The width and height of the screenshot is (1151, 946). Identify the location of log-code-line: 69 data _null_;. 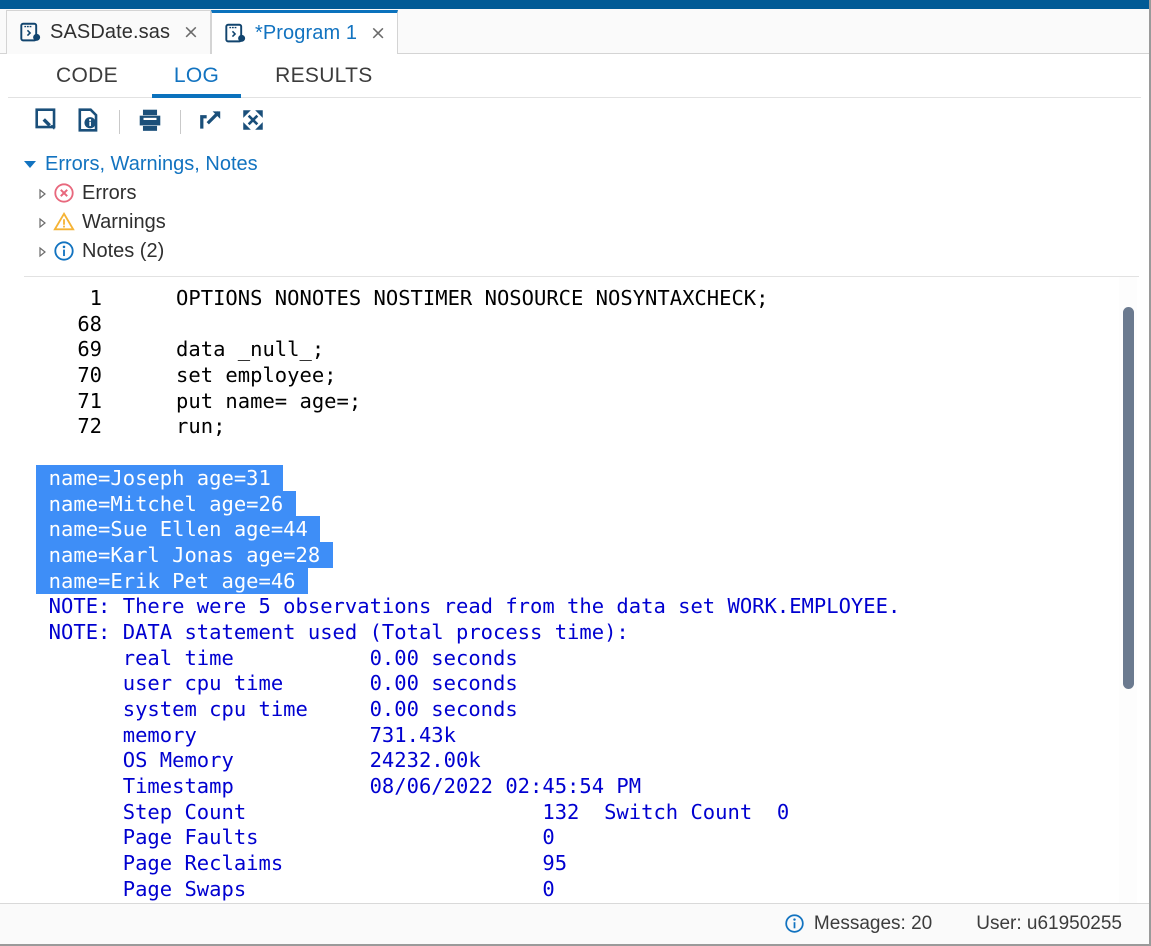
(581, 350).